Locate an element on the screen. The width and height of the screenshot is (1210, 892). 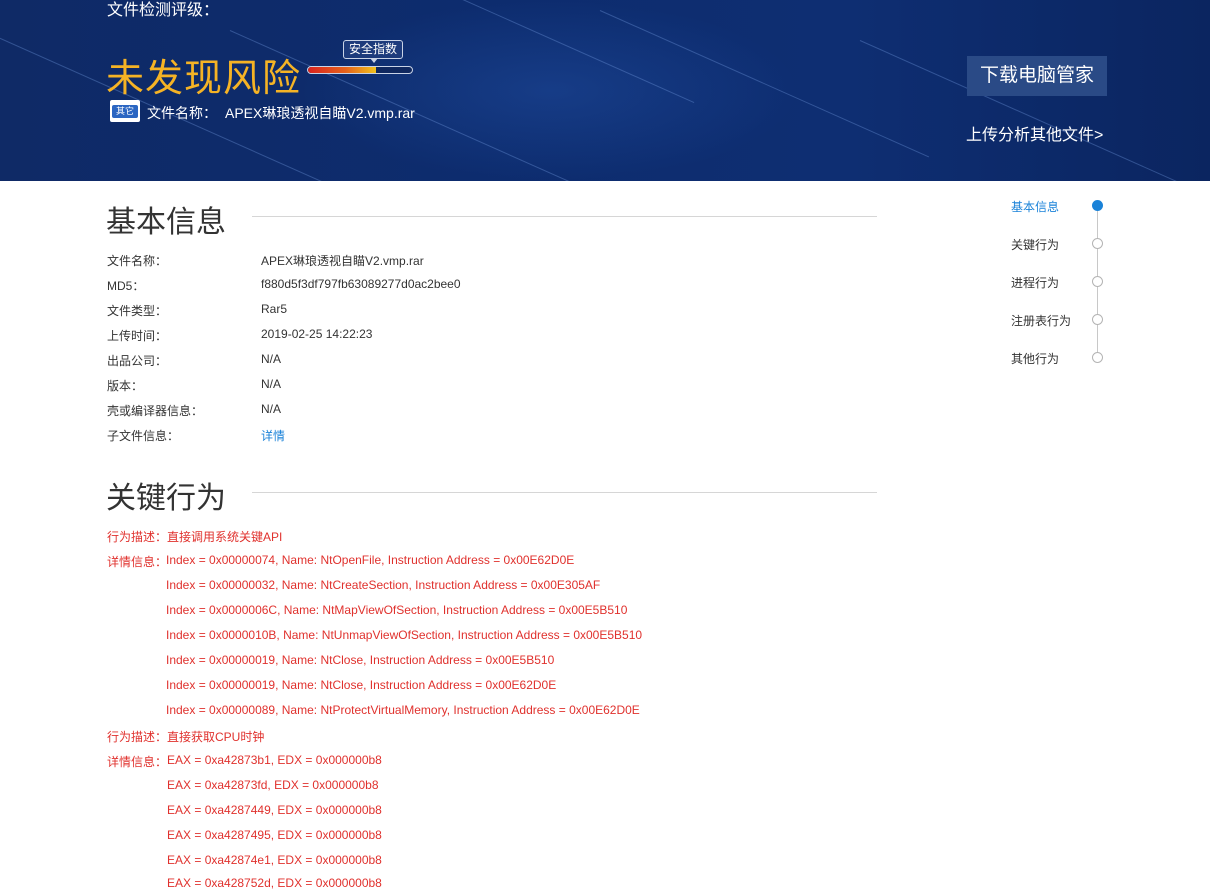
info-value: 2019-02-25 14:22:23 is located at coordinates (317, 334).